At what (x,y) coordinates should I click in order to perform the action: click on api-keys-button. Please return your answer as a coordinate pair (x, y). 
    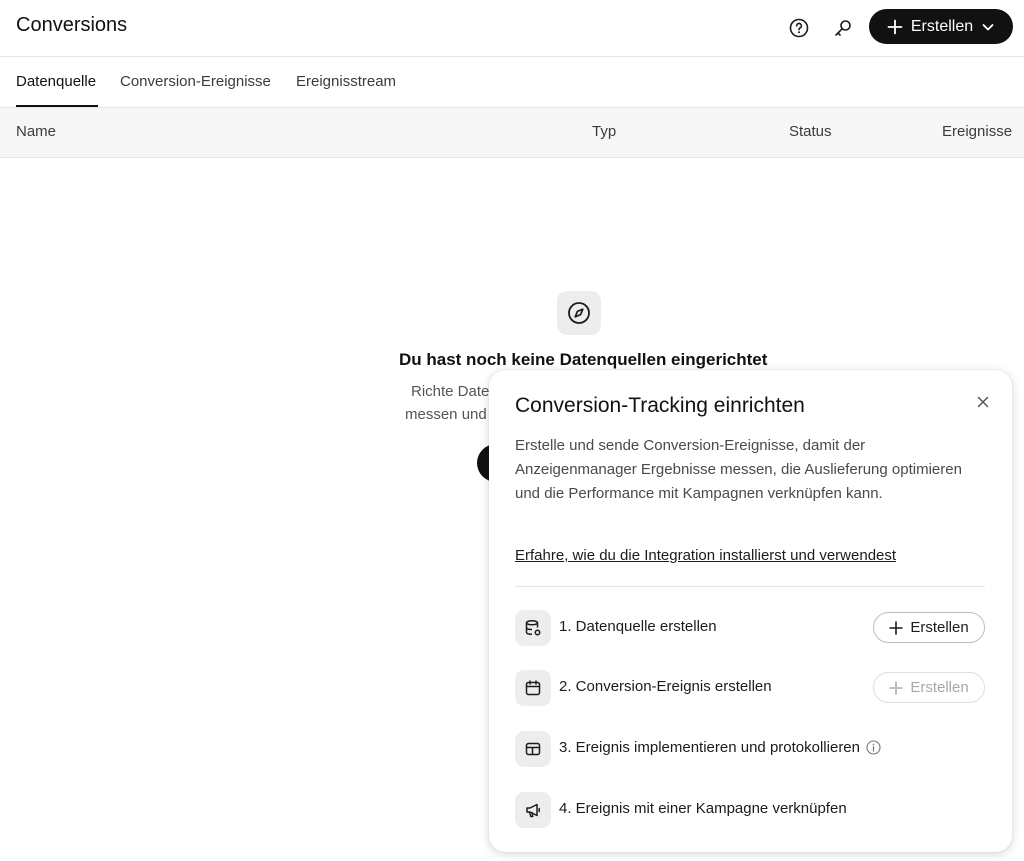
    Looking at the image, I should click on (843, 28).